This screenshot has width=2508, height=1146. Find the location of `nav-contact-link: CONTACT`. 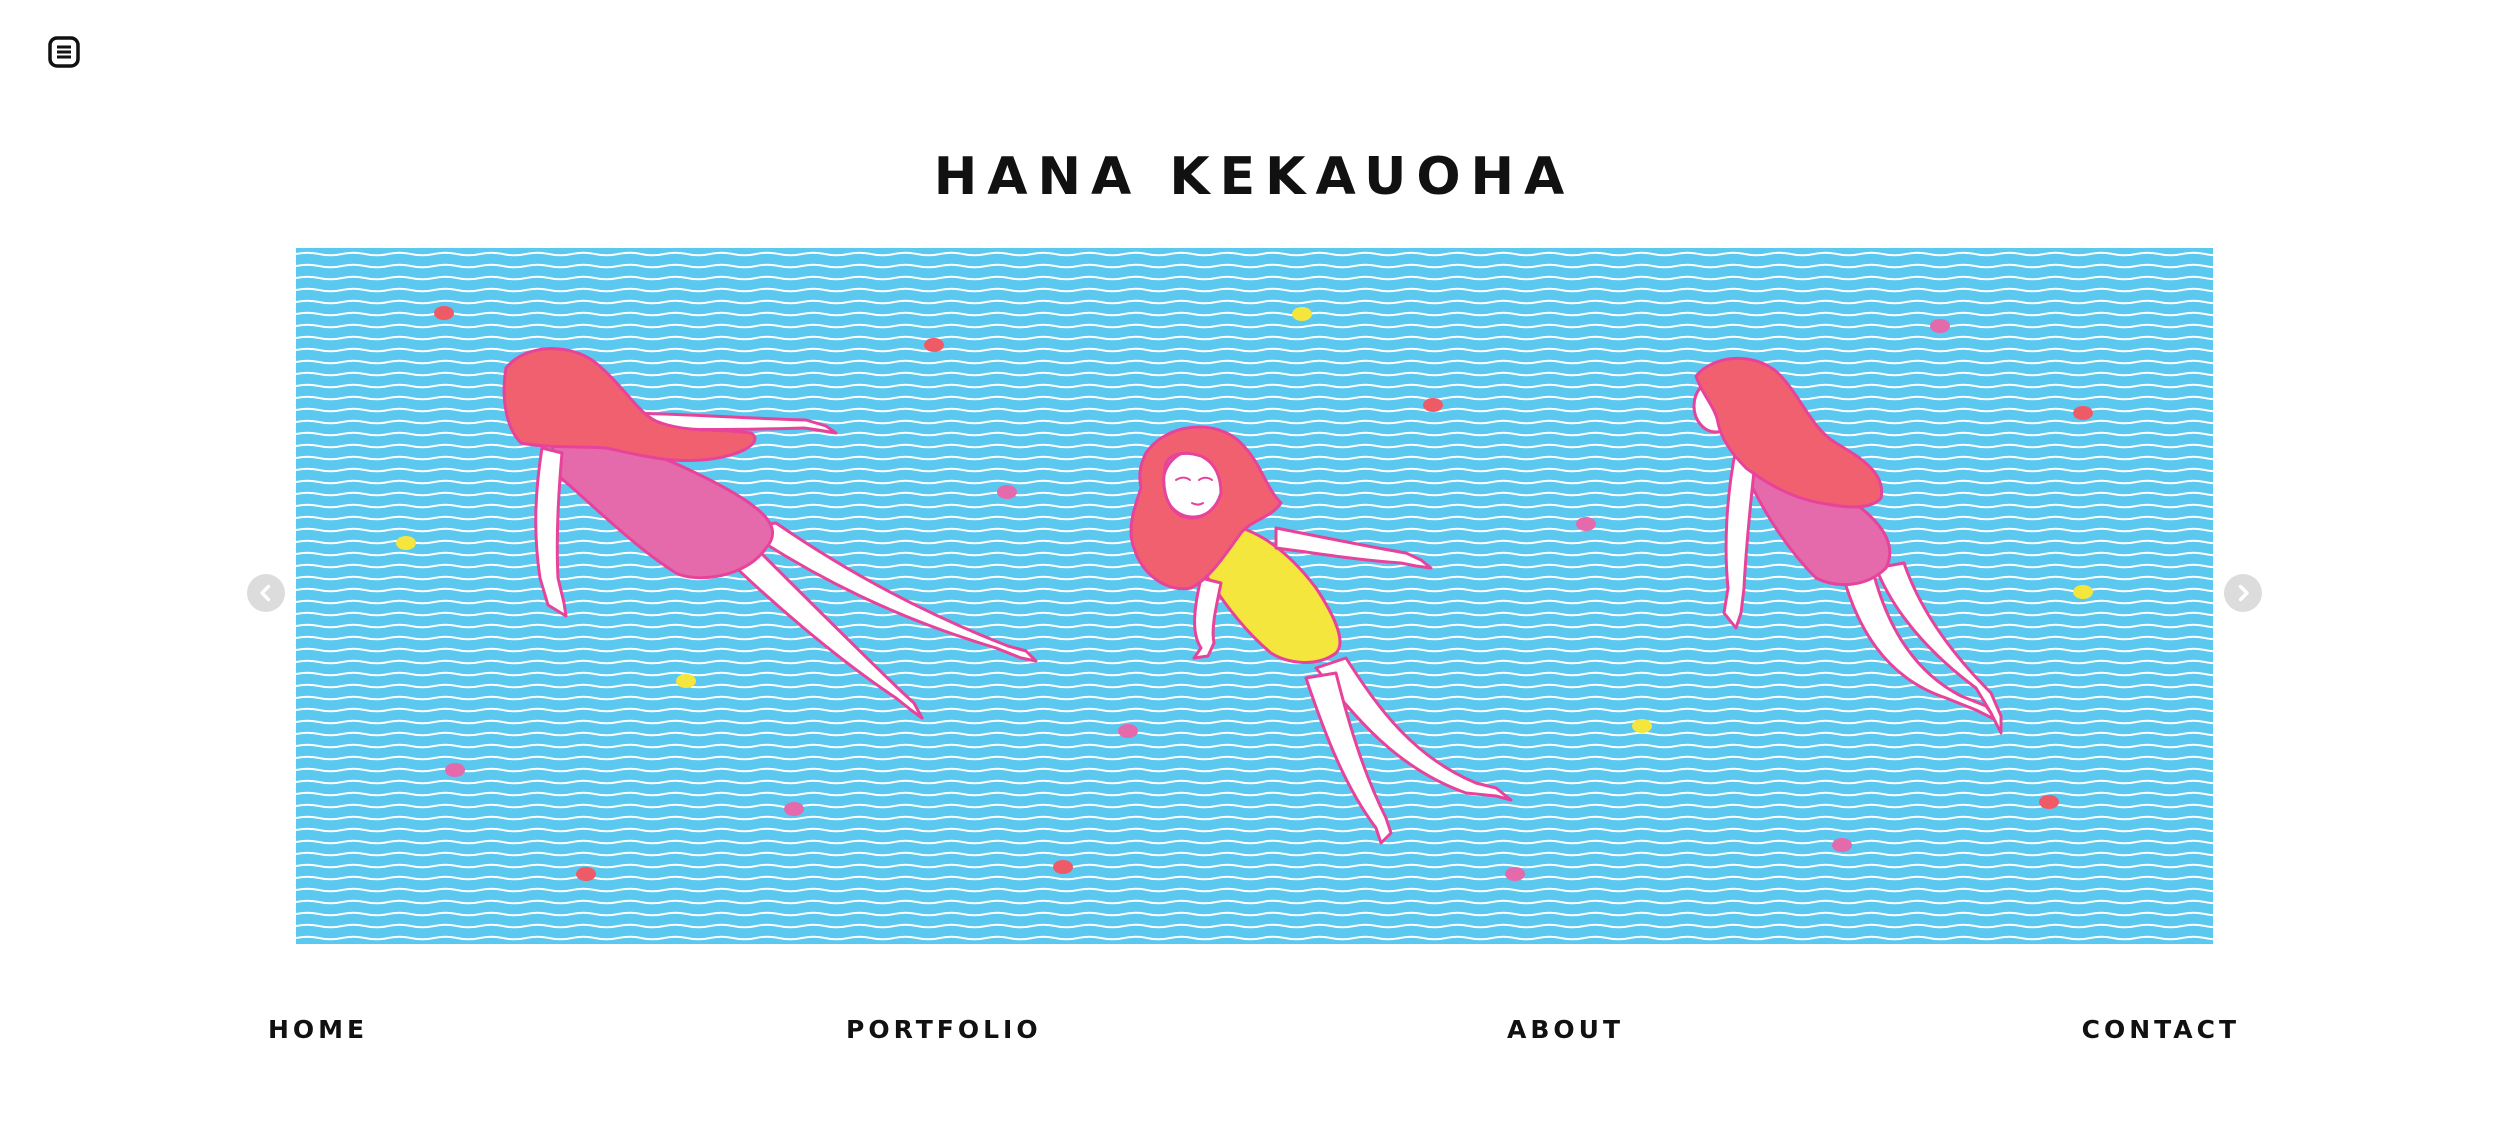

nav-contact-link: CONTACT is located at coordinates (2161, 1030).